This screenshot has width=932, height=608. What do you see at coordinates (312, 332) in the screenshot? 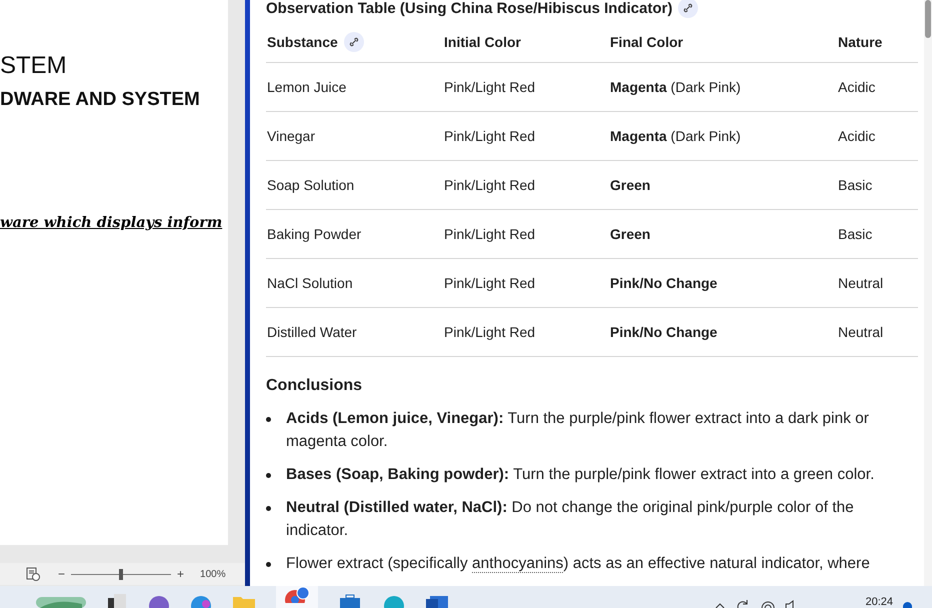
I see `table-cell: Distilled Water` at bounding box center [312, 332].